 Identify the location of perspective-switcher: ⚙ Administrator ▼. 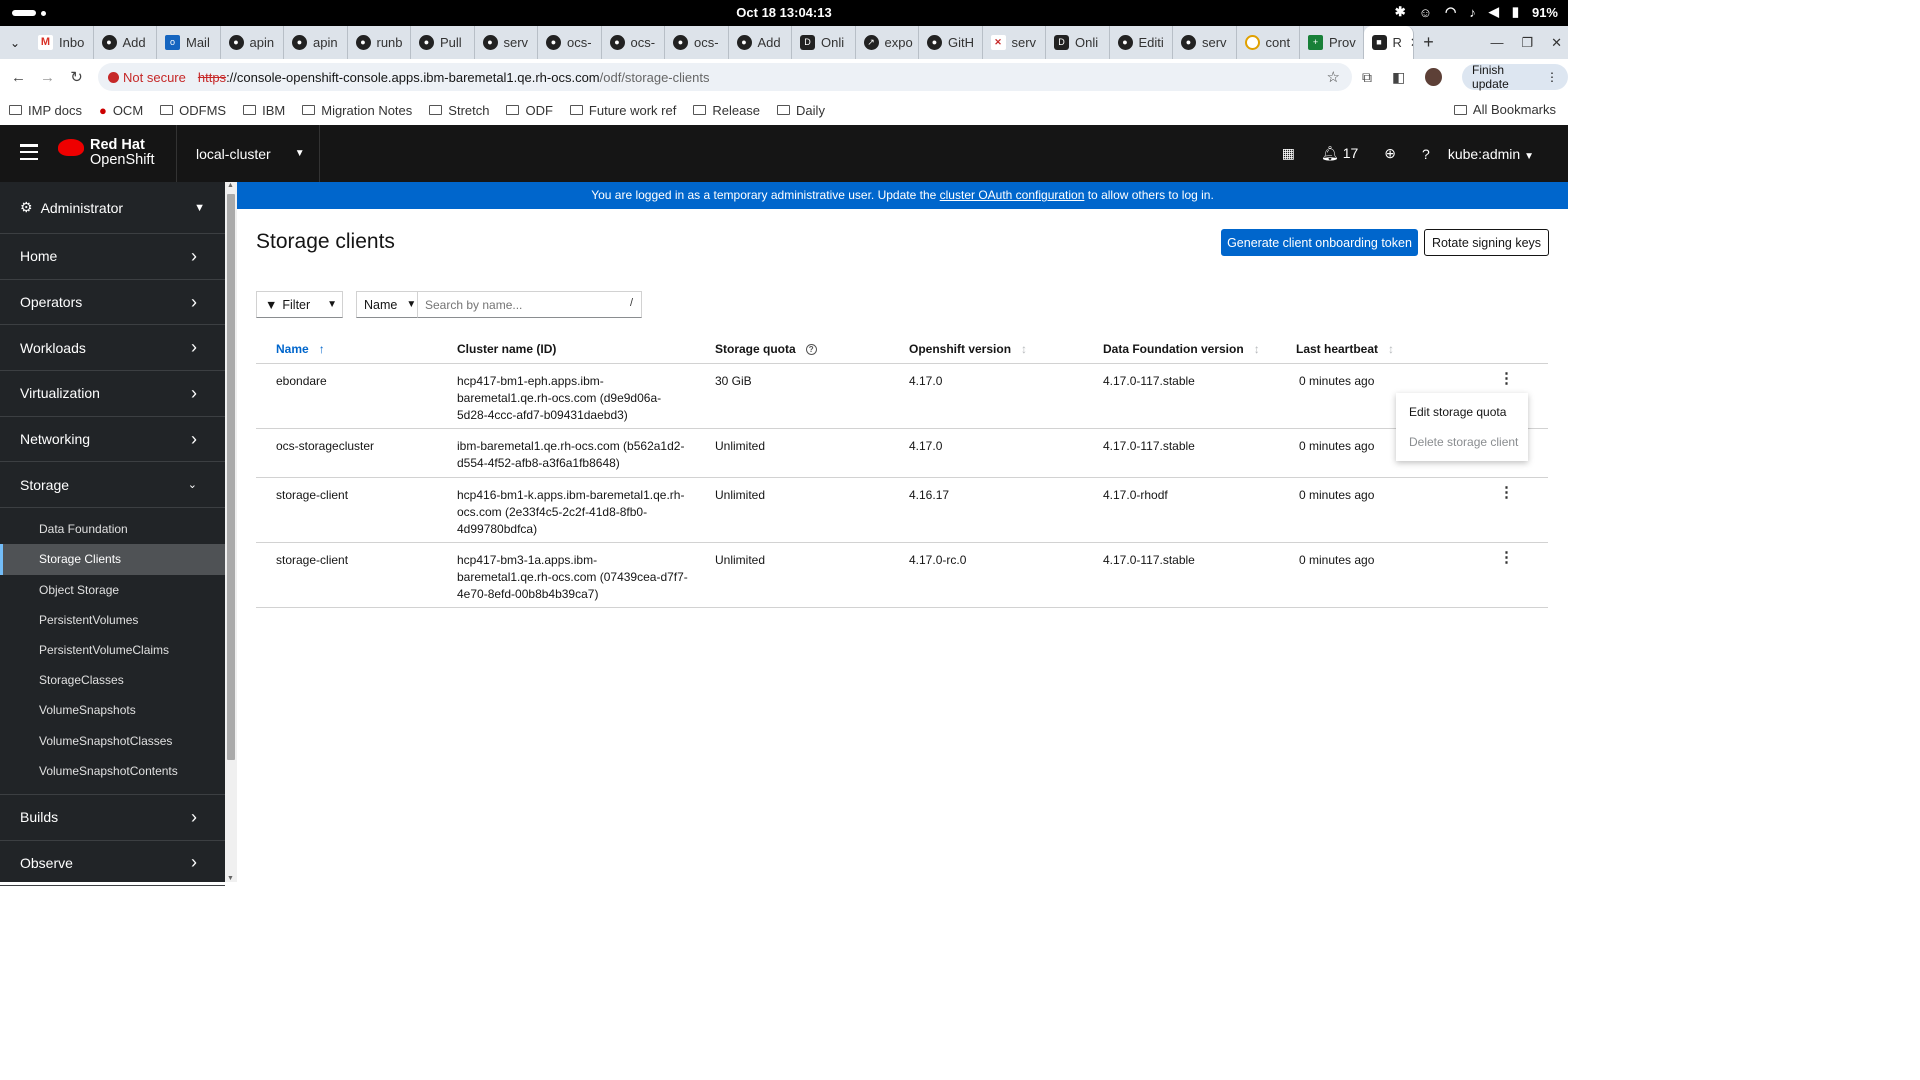
(112, 208).